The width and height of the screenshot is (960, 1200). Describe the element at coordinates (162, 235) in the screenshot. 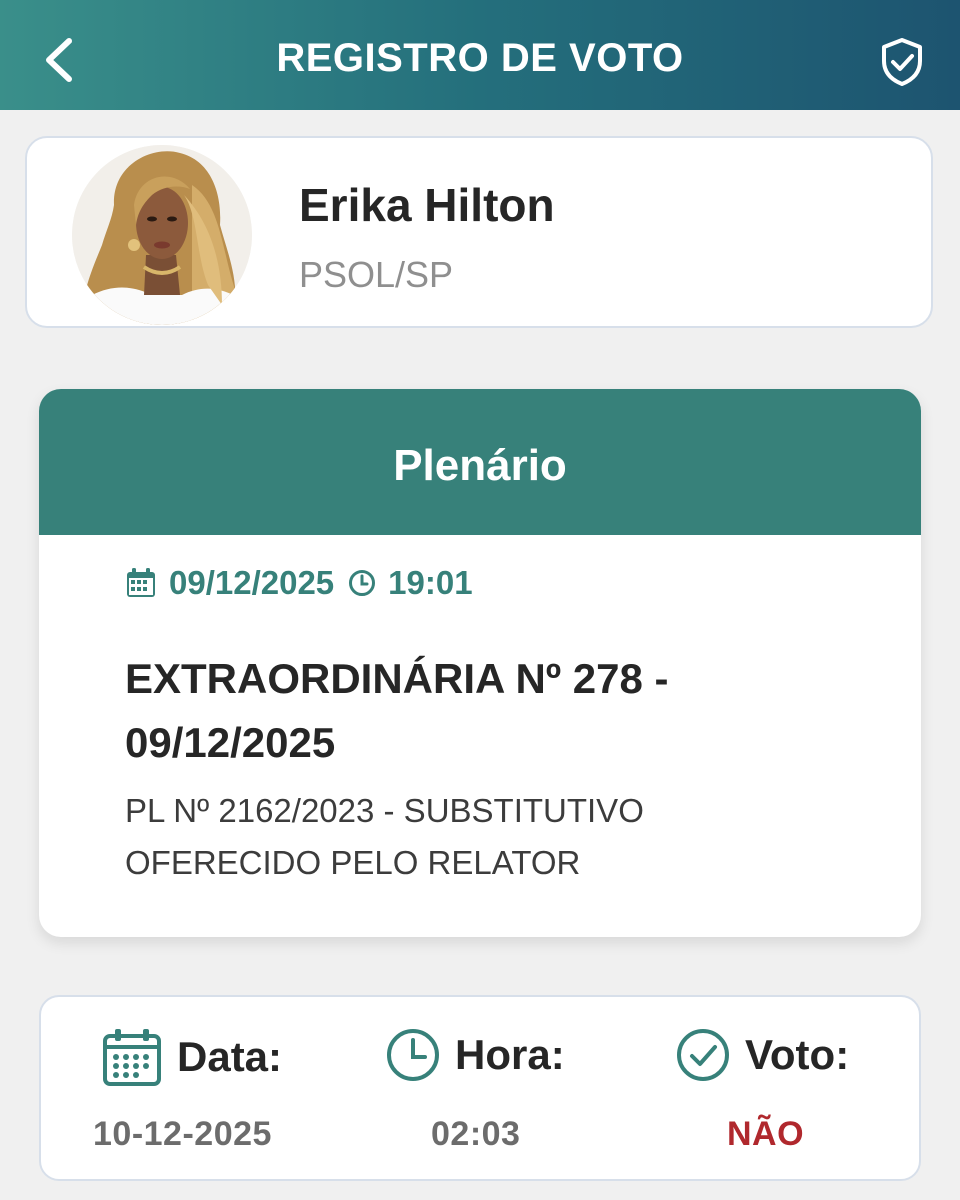

I see `avatar` at that location.